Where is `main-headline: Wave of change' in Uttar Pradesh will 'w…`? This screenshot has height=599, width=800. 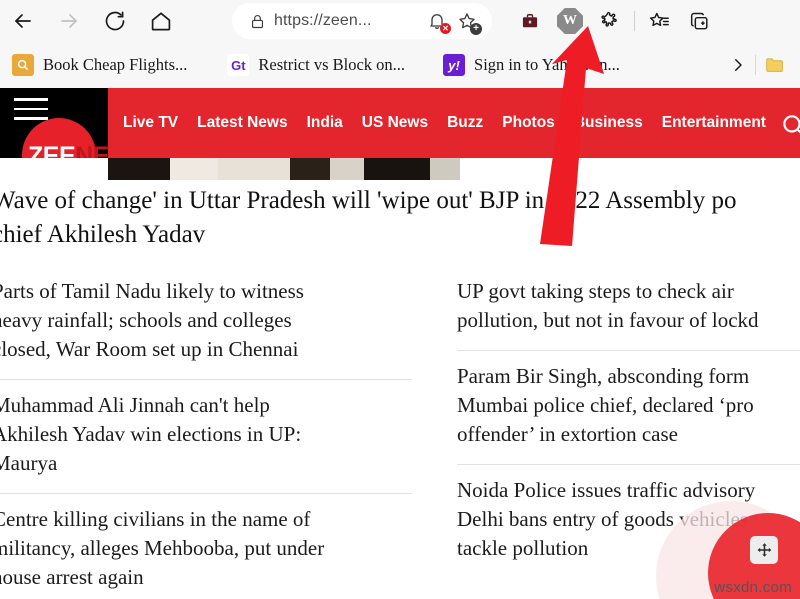 main-headline: Wave of change' in Uttar Pradesh will 'w… is located at coordinates (400, 218).